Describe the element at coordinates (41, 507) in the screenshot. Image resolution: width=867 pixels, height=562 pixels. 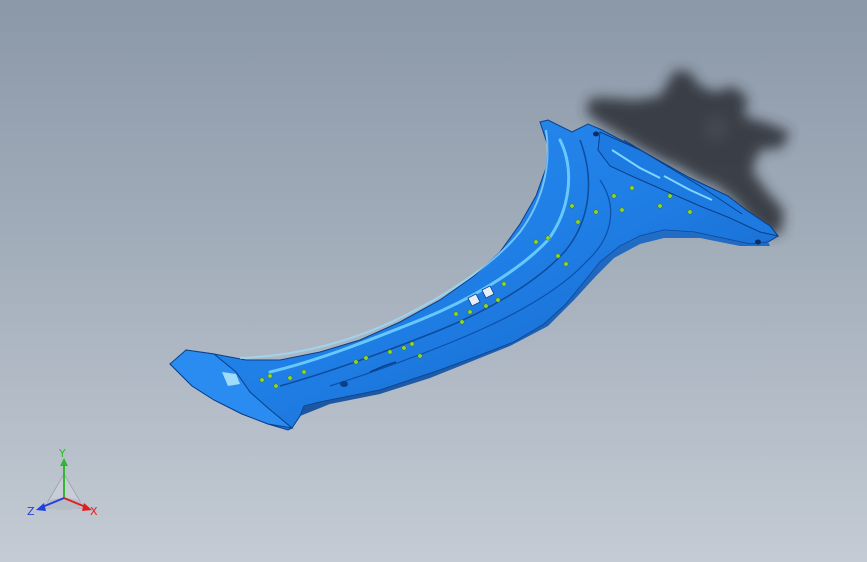
I see `z-axis-arrow-icon` at that location.